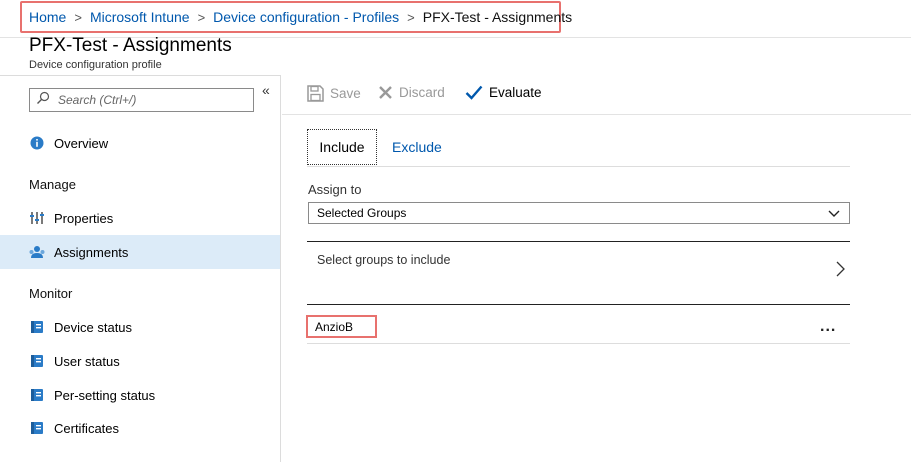 Image resolution: width=911 pixels, height=462 pixels. What do you see at coordinates (37, 218) in the screenshot?
I see `properties-icon` at bounding box center [37, 218].